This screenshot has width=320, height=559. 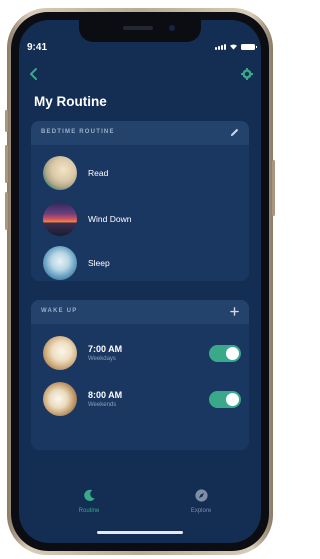 I want to click on alarm-text: 7:00 AM Weekdays, so click(x=105, y=353).